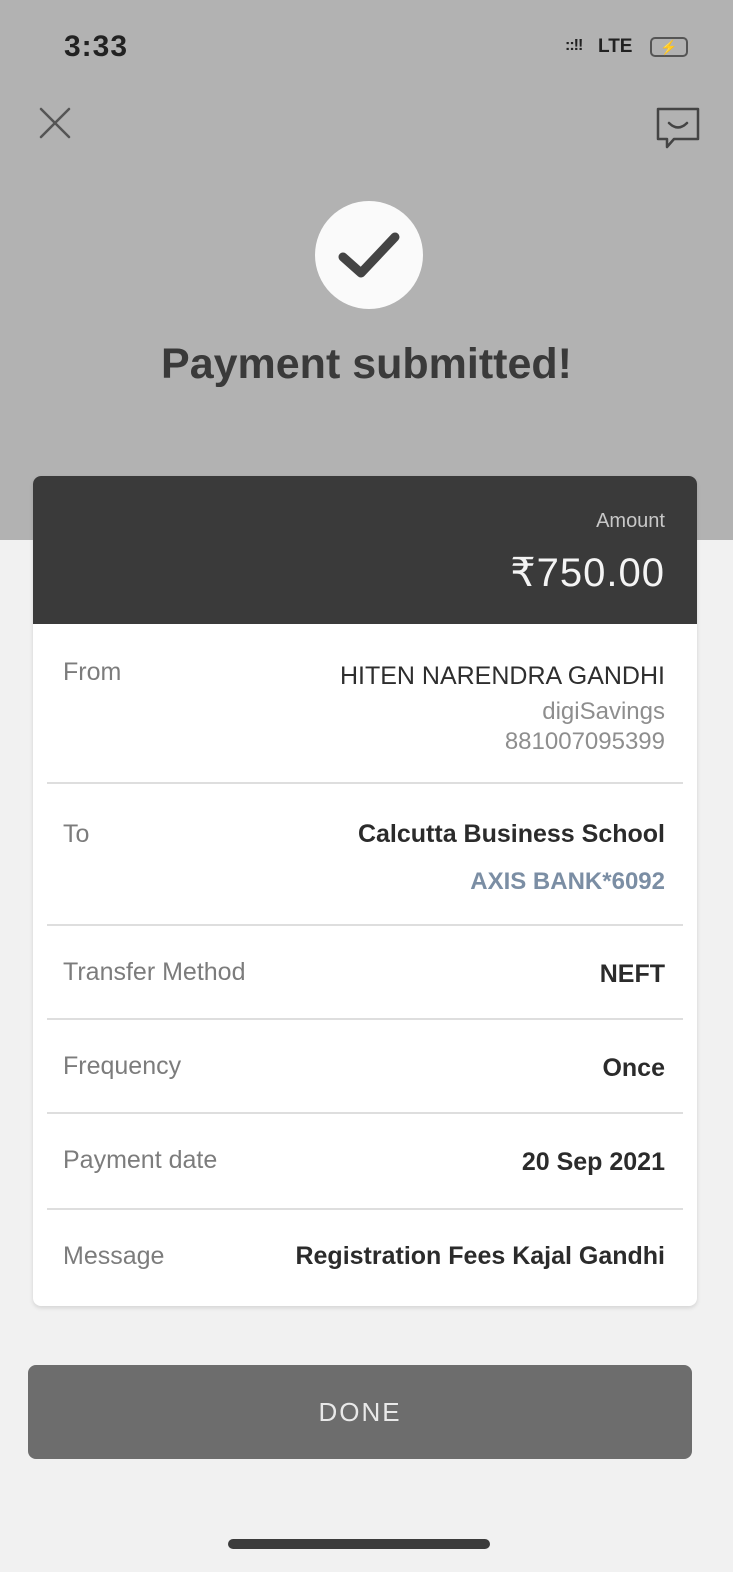 This screenshot has height=1572, width=733. What do you see at coordinates (96, 46) in the screenshot?
I see `status-time: 3:33` at bounding box center [96, 46].